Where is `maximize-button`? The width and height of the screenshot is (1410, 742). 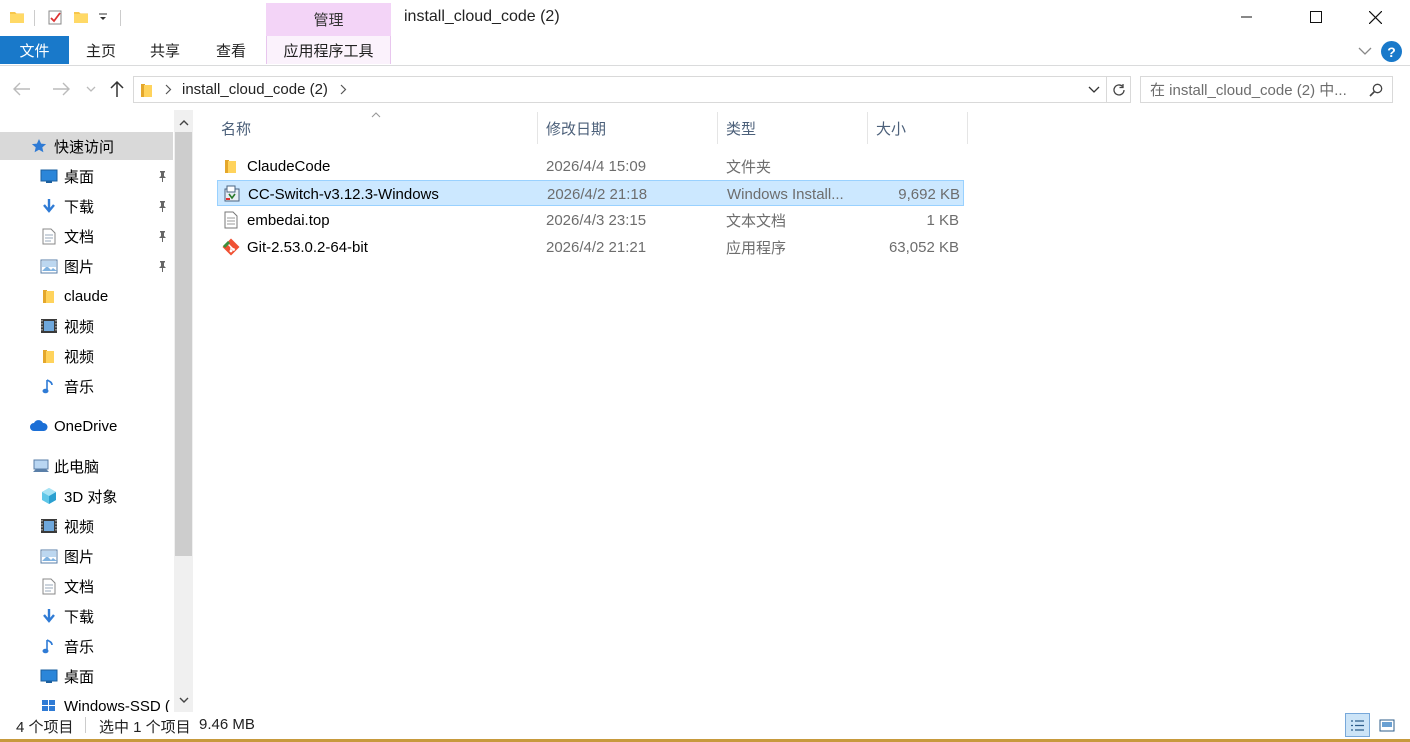
maximize-button is located at coordinates (1316, 17).